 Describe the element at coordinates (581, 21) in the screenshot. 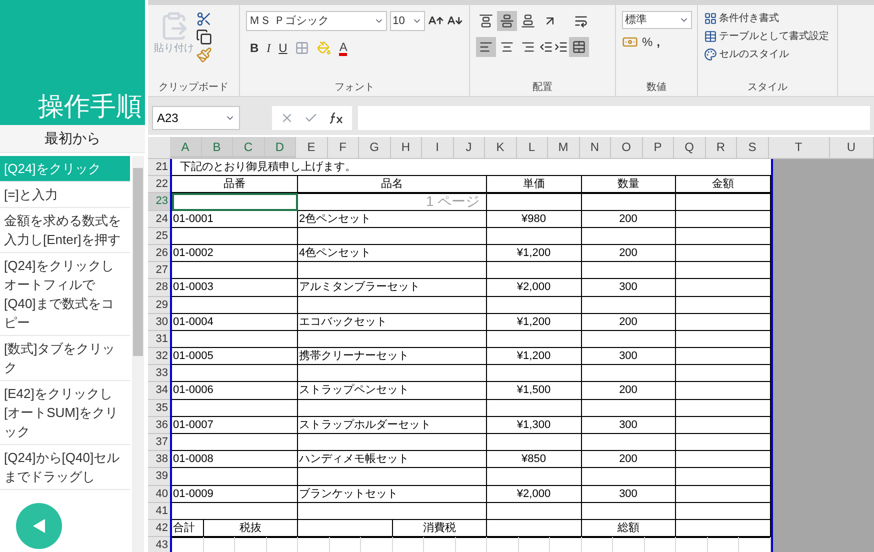

I see `wrap-text-icon` at that location.